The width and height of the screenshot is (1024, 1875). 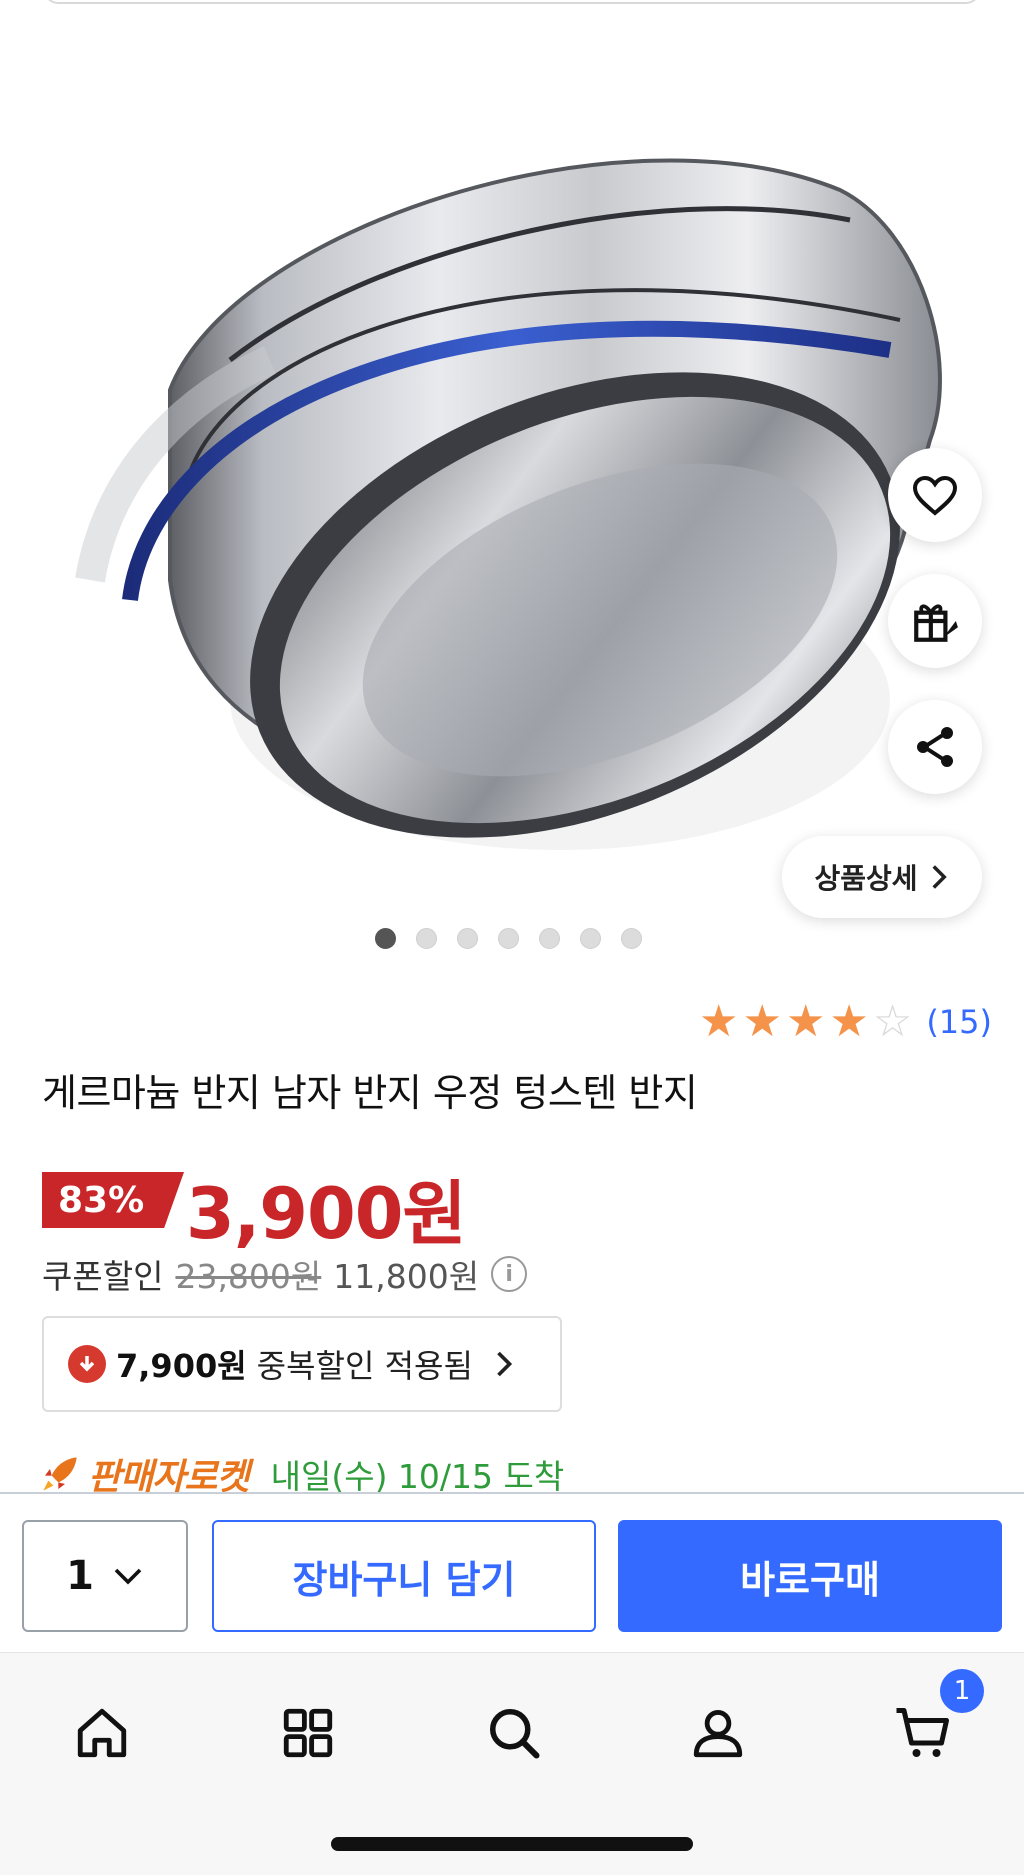 What do you see at coordinates (866, 878) in the screenshot?
I see `product-detail-label: 상품상세` at bounding box center [866, 878].